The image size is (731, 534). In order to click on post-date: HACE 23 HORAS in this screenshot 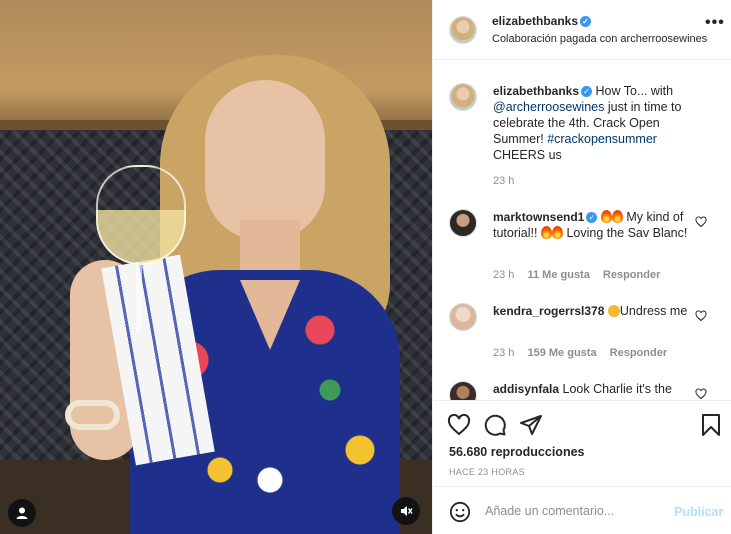, I will do `click(487, 472)`.